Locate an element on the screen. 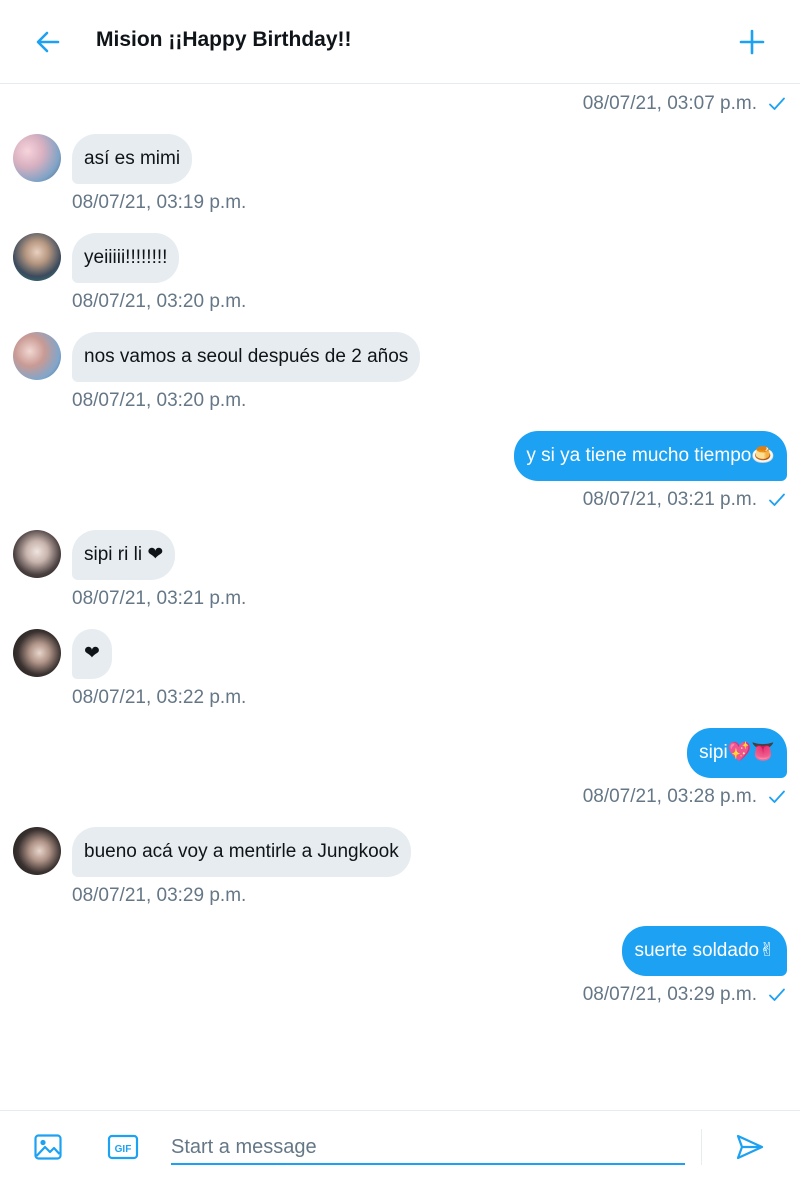 This screenshot has height=1180, width=800. plus-icon is located at coordinates (752, 42).